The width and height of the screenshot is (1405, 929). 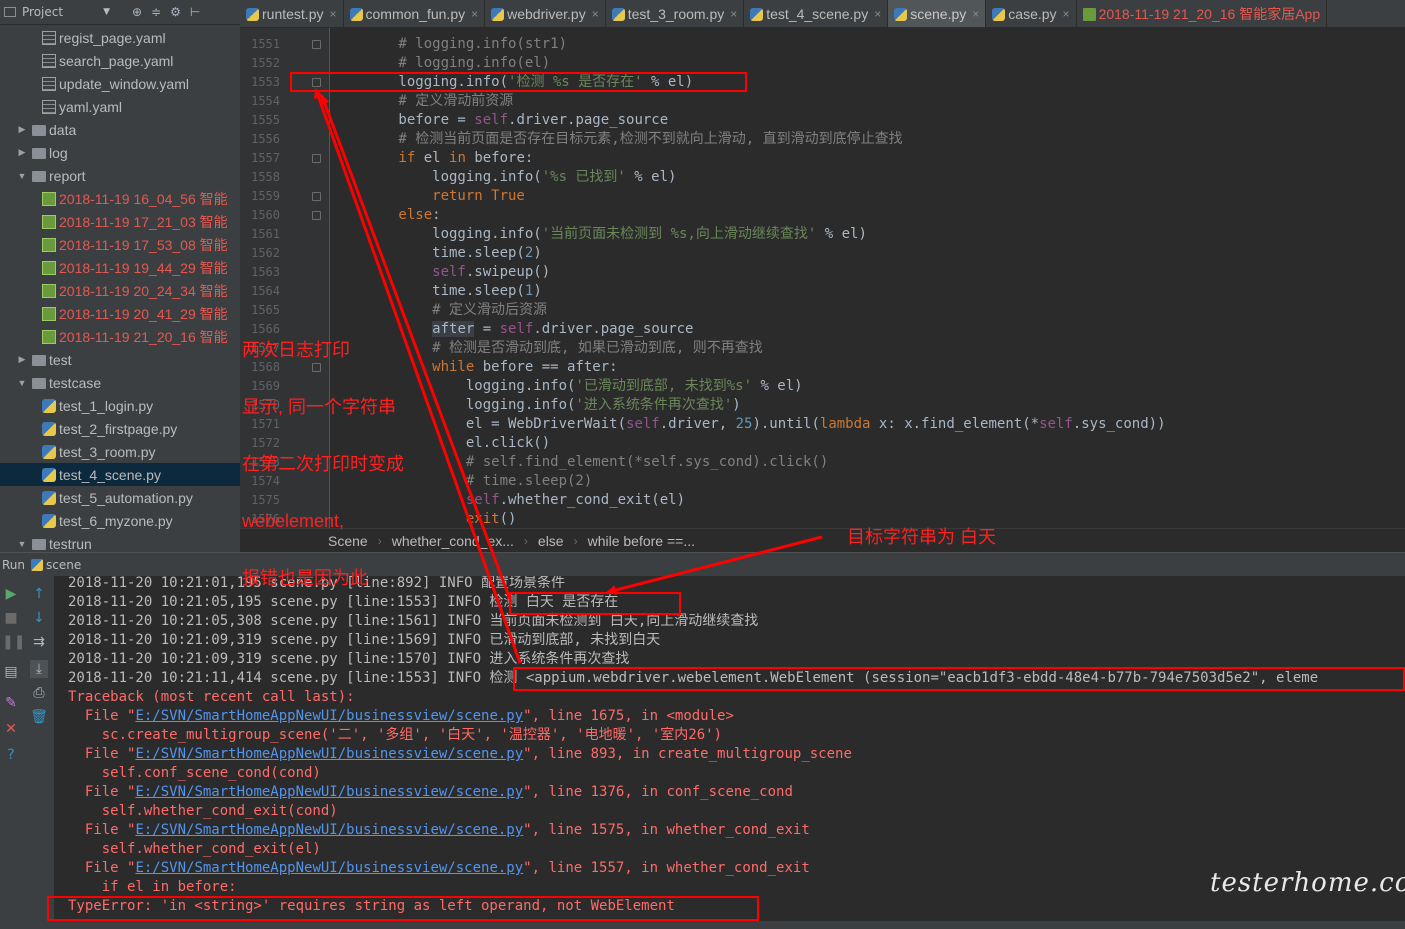 I want to click on rerun-icon: ▶, so click(x=11, y=594).